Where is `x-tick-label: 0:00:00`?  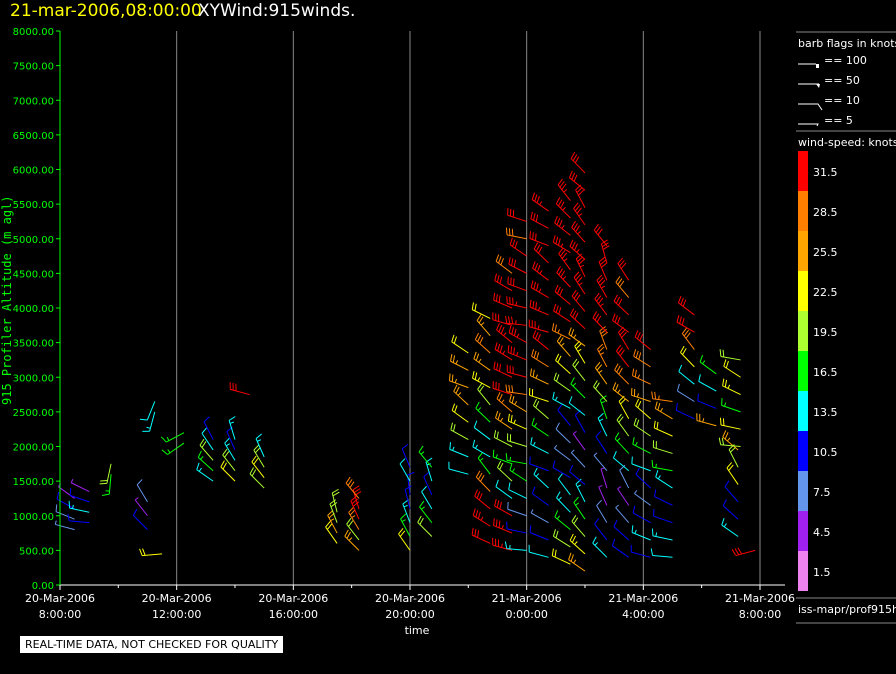
x-tick-label: 0:00:00 is located at coordinates (526, 614).